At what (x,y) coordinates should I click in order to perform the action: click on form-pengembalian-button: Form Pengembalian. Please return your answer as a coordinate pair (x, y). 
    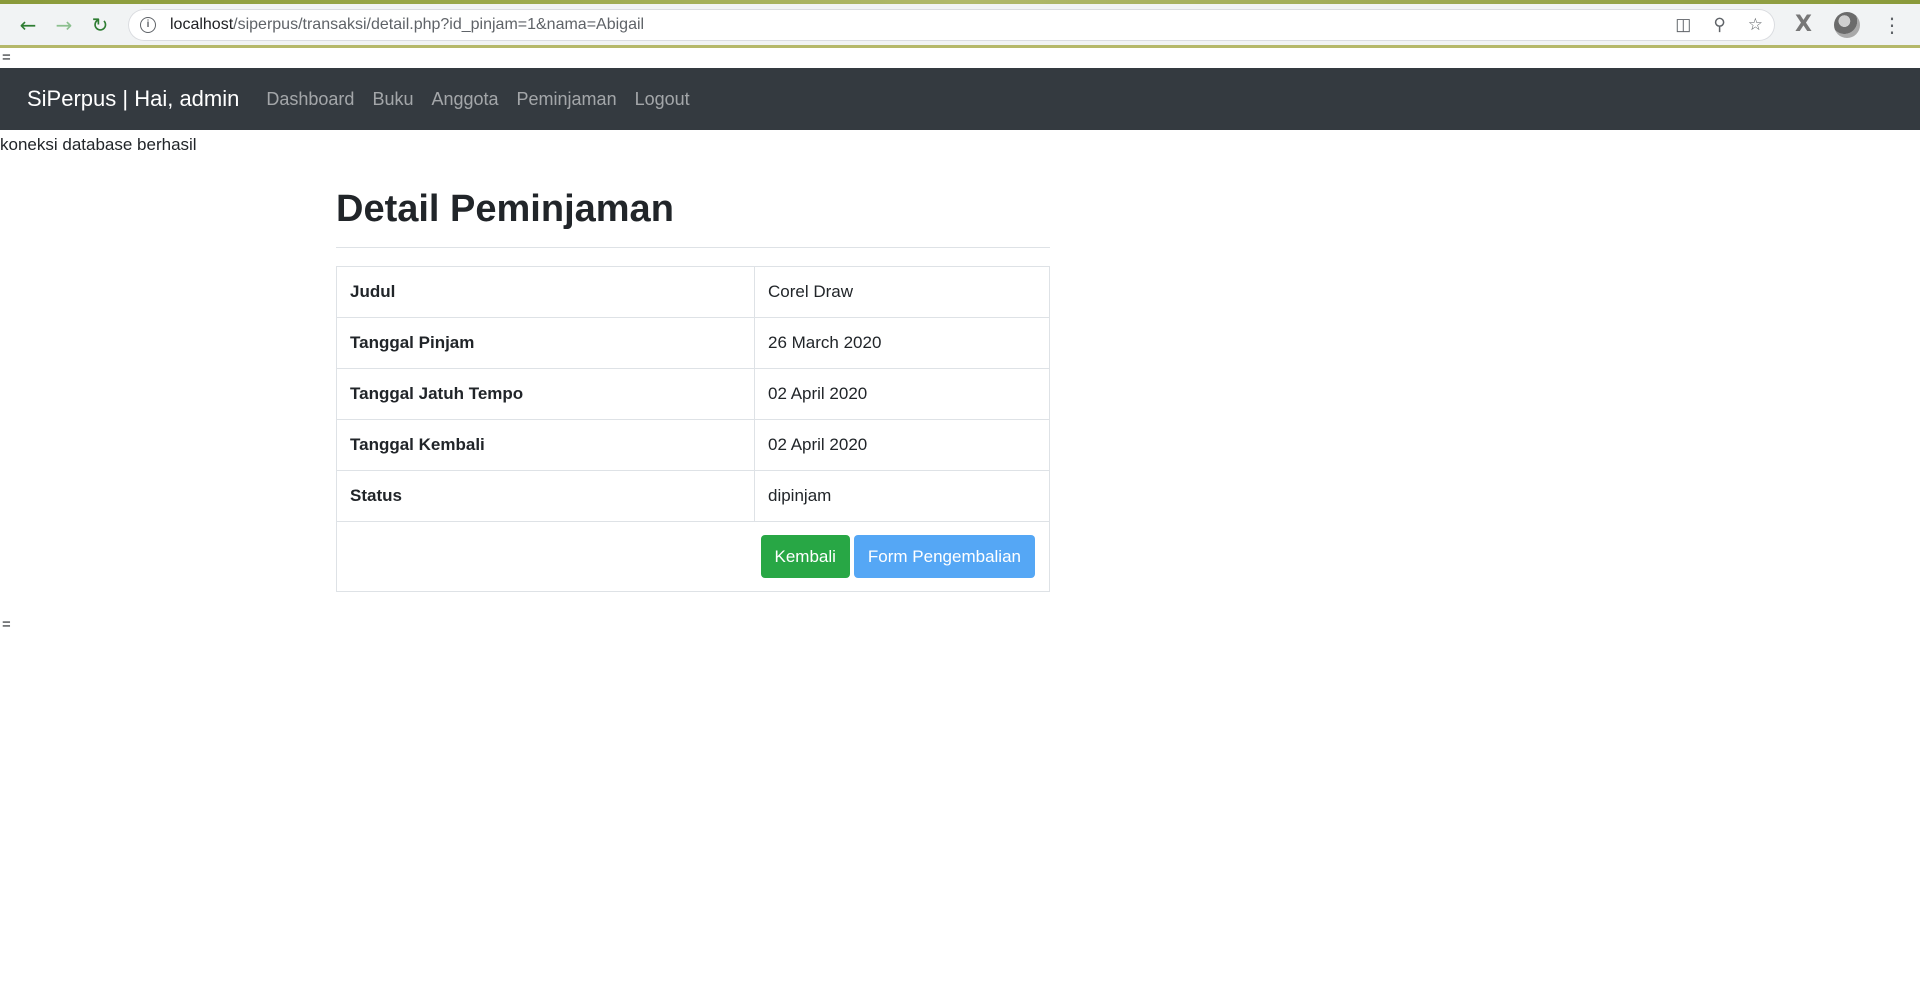
    Looking at the image, I should click on (944, 556).